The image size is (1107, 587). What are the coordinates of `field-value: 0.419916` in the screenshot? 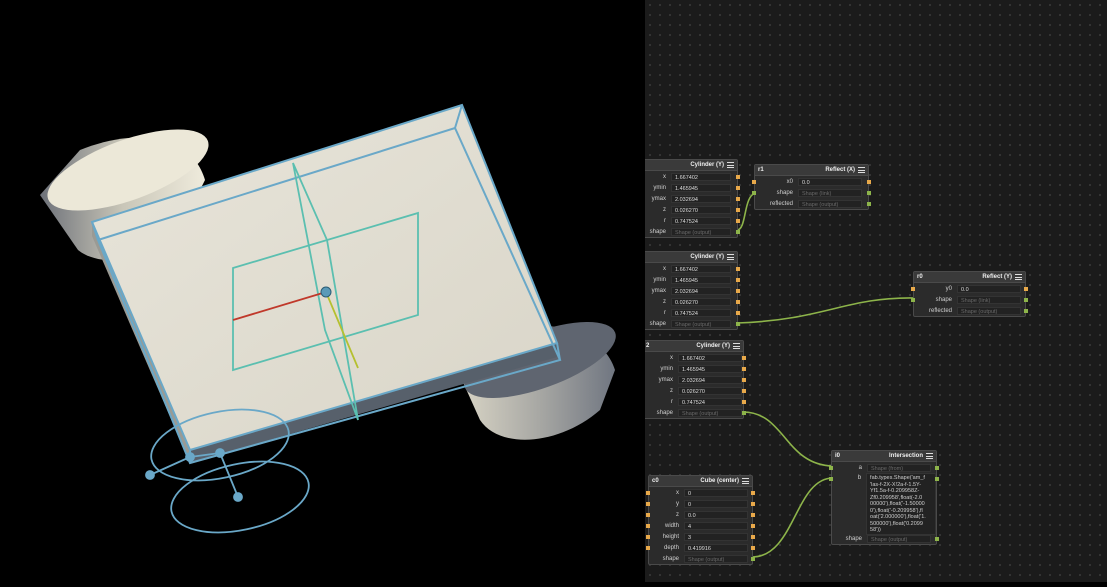 It's located at (716, 547).